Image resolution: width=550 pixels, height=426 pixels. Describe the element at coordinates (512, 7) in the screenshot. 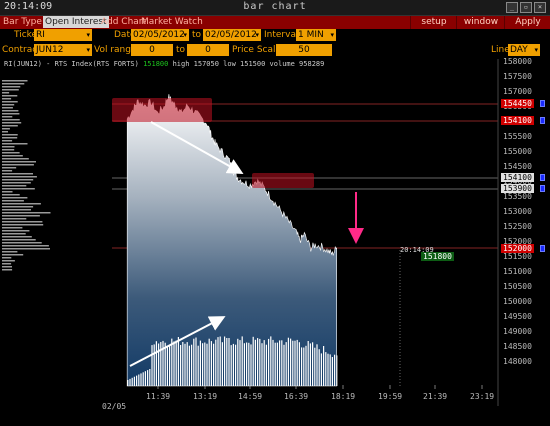

I see `minimize-icon: _` at that location.